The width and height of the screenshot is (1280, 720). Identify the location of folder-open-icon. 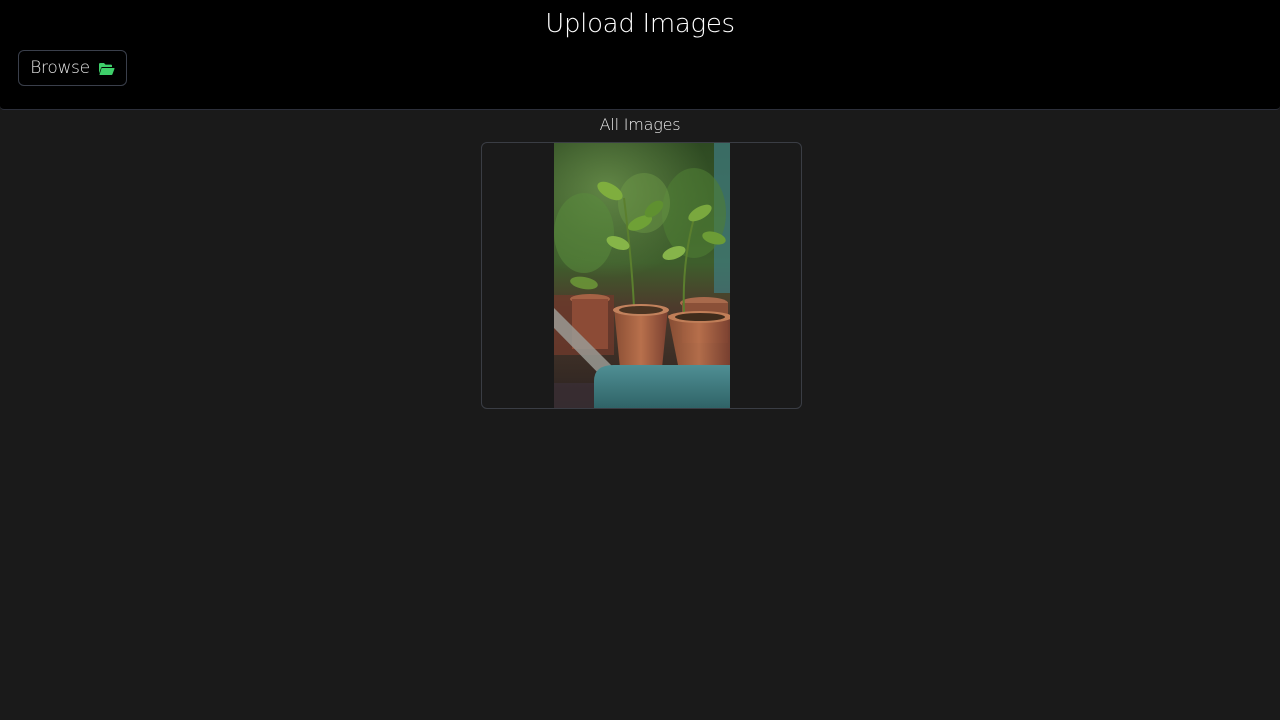
(106, 68).